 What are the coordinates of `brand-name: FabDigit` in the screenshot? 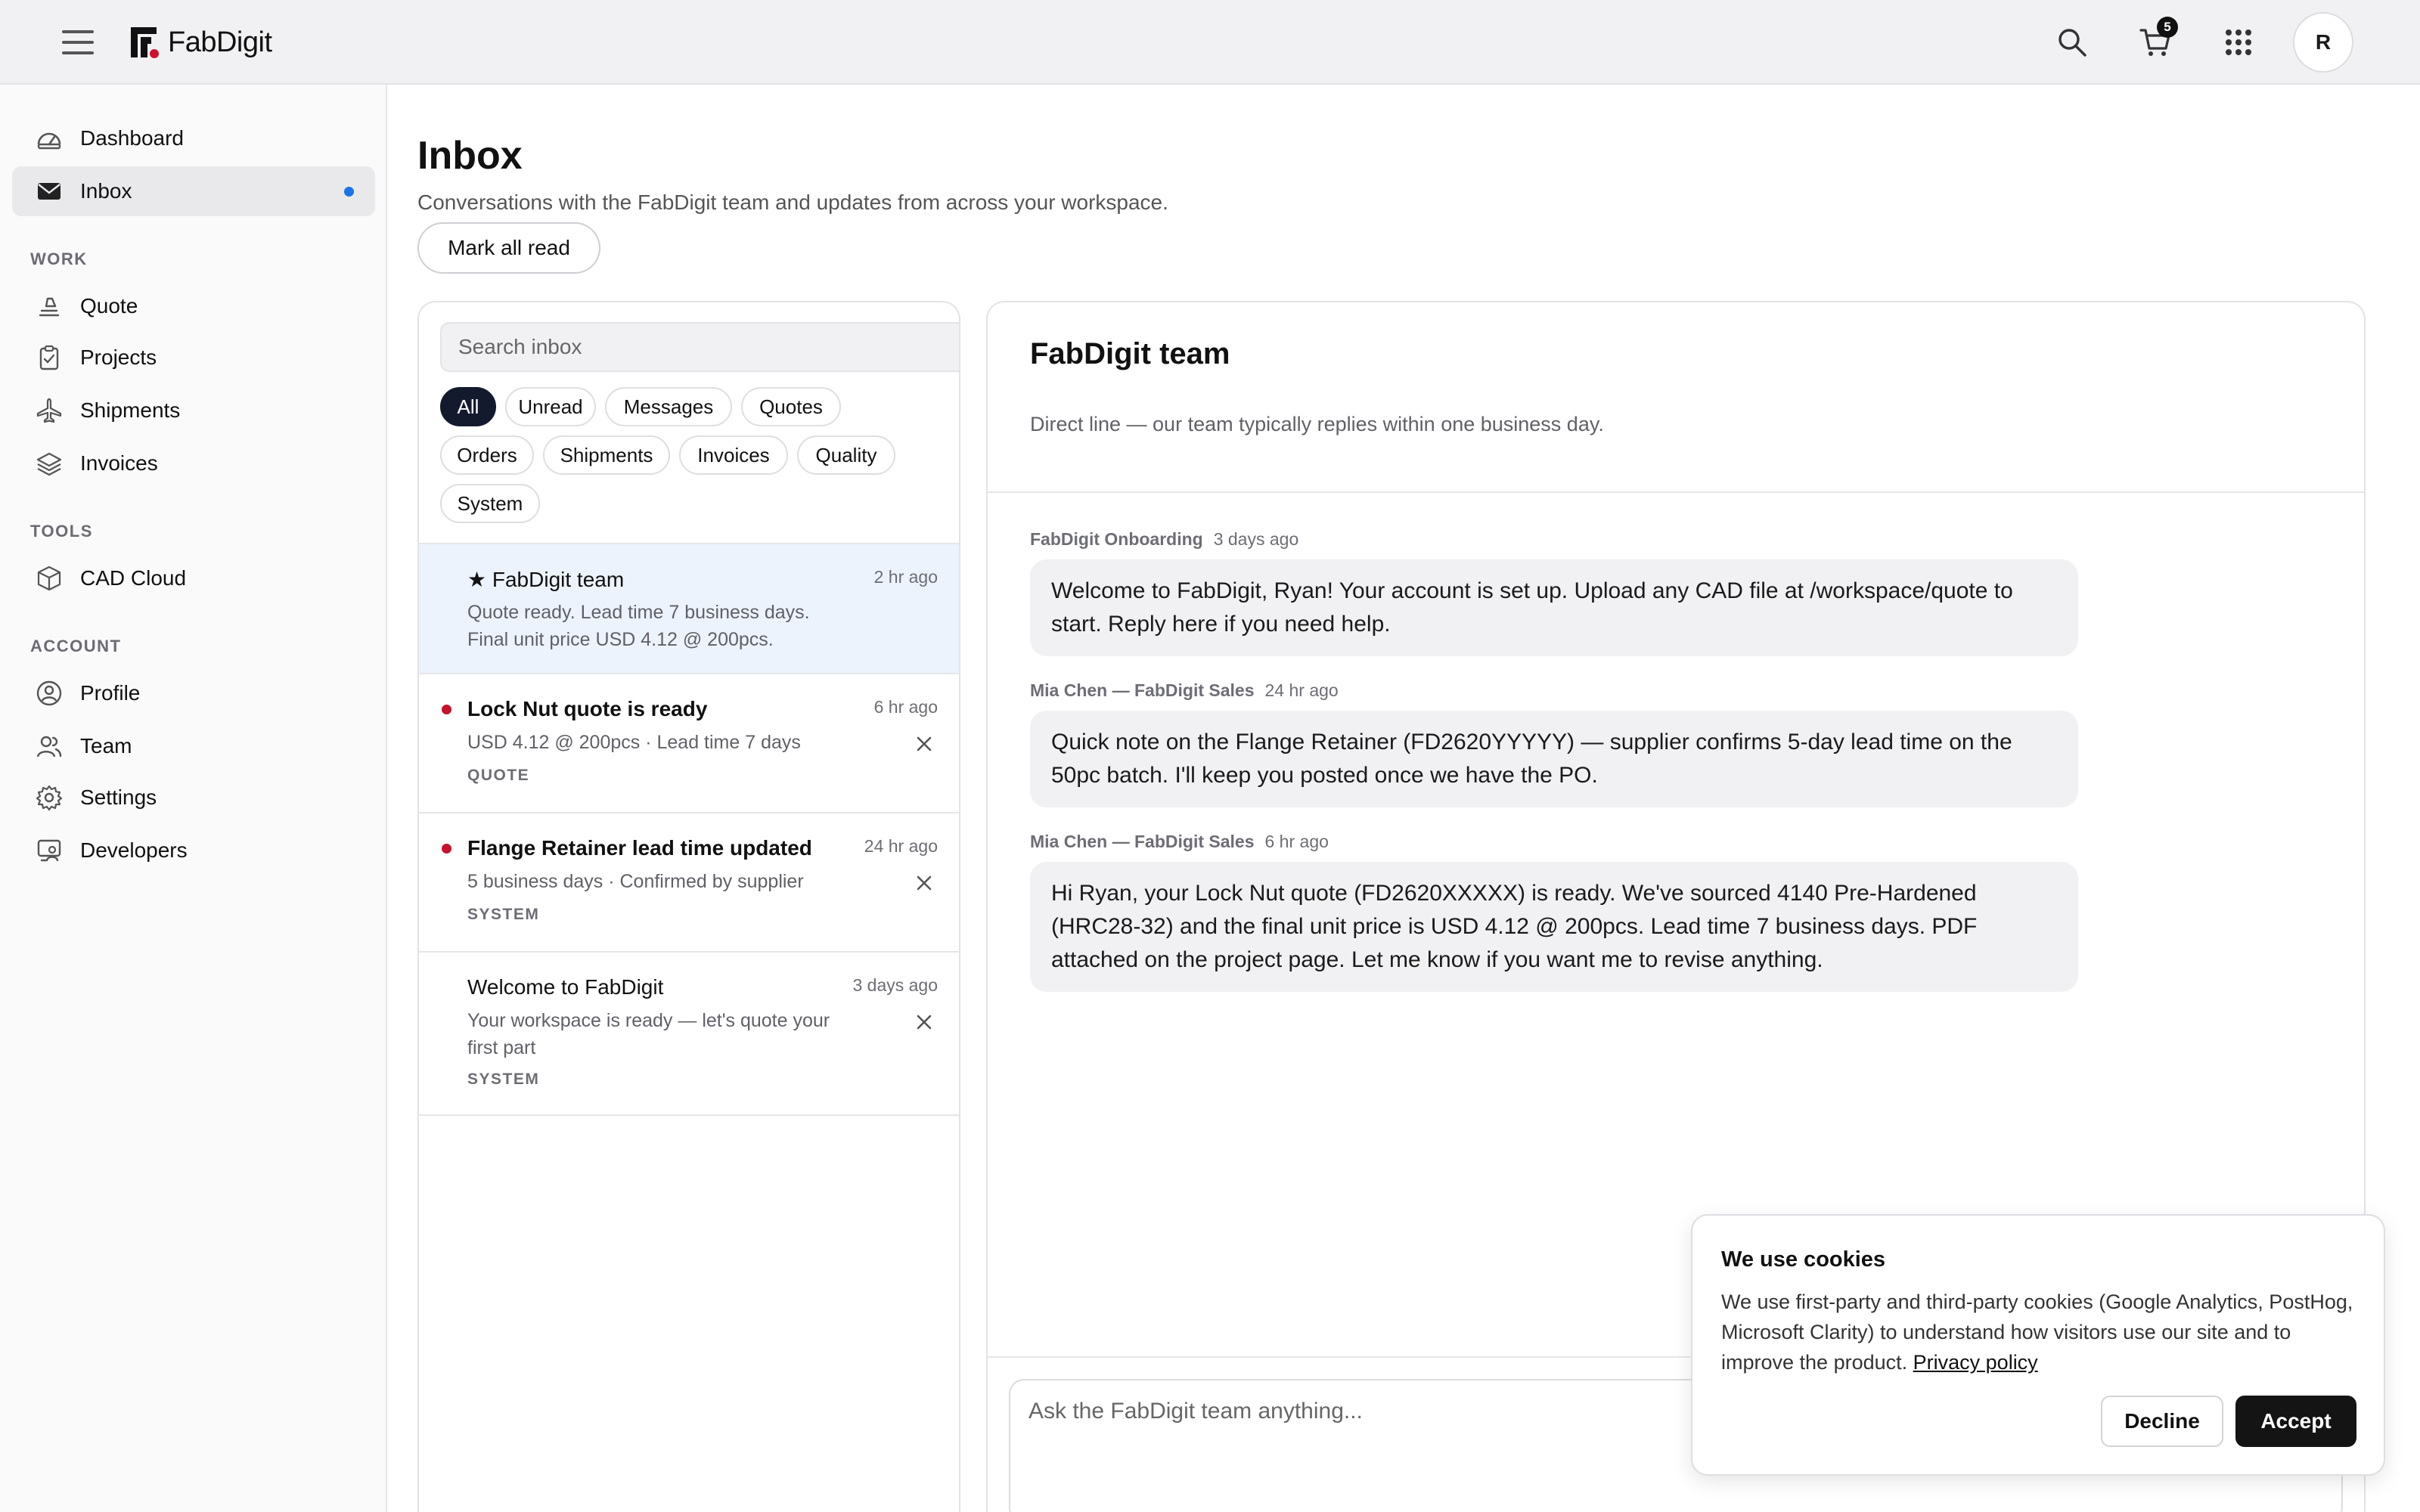 It's located at (220, 42).